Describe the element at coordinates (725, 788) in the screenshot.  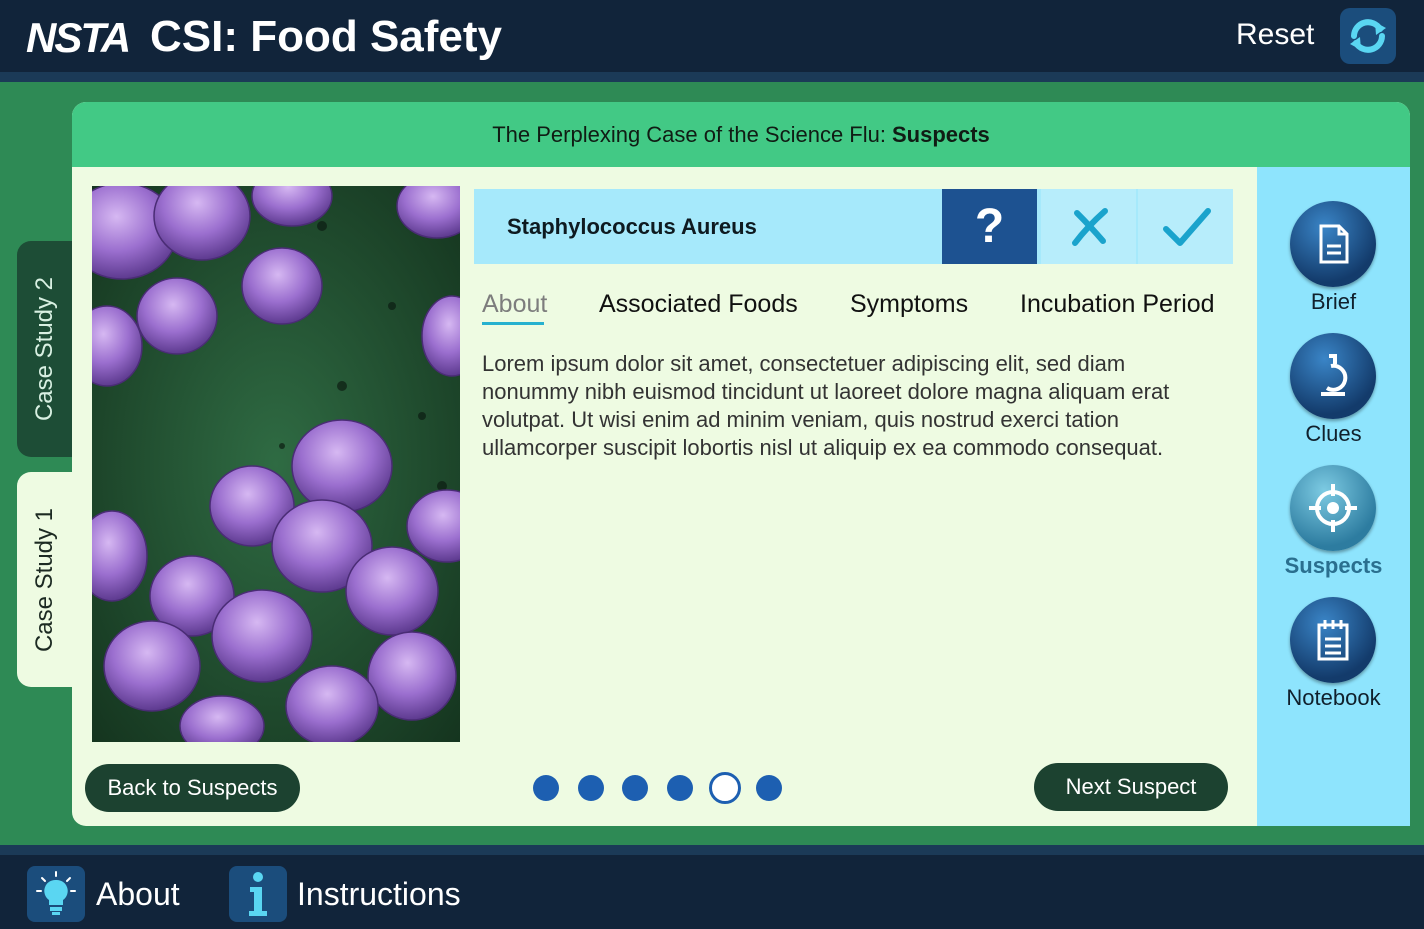
I see `page-dot-5-current` at that location.